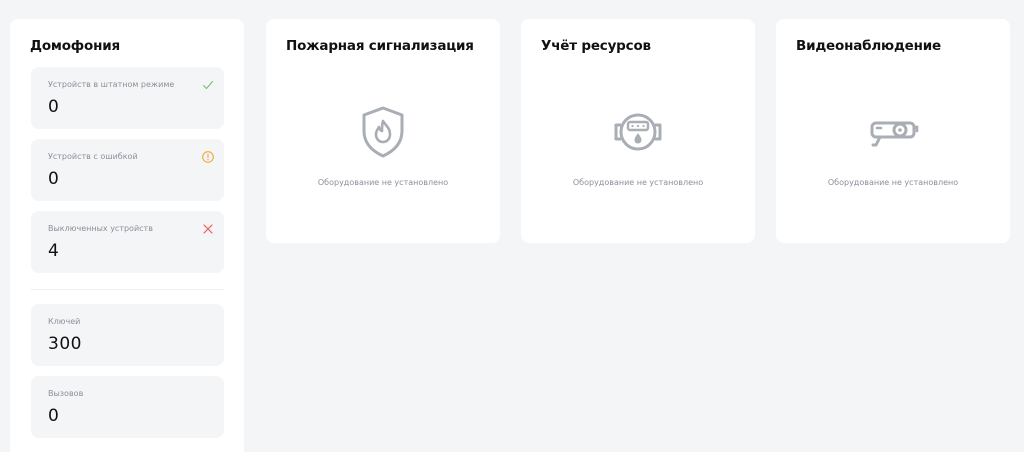 The width and height of the screenshot is (1024, 452). I want to click on video-title: Видеонаблюдение, so click(868, 46).